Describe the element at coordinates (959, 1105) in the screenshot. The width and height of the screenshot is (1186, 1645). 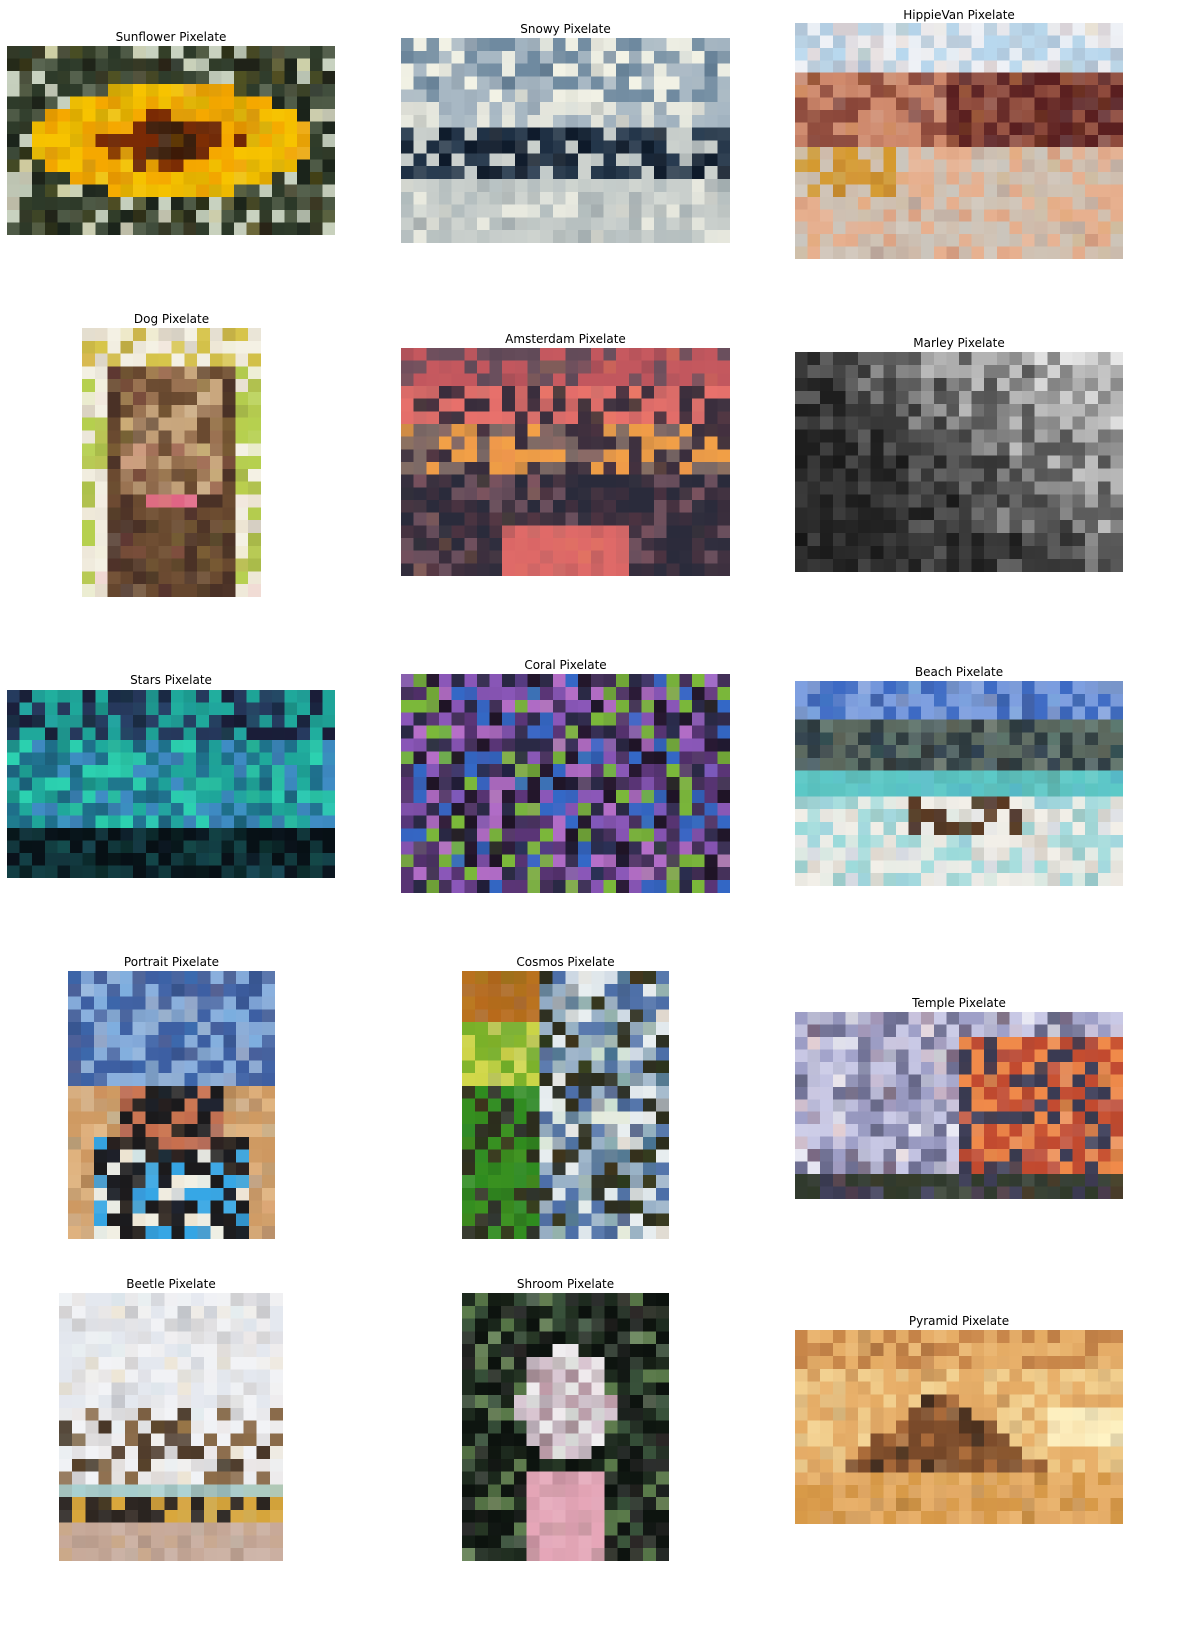
I see `pixelated-image-temple` at that location.